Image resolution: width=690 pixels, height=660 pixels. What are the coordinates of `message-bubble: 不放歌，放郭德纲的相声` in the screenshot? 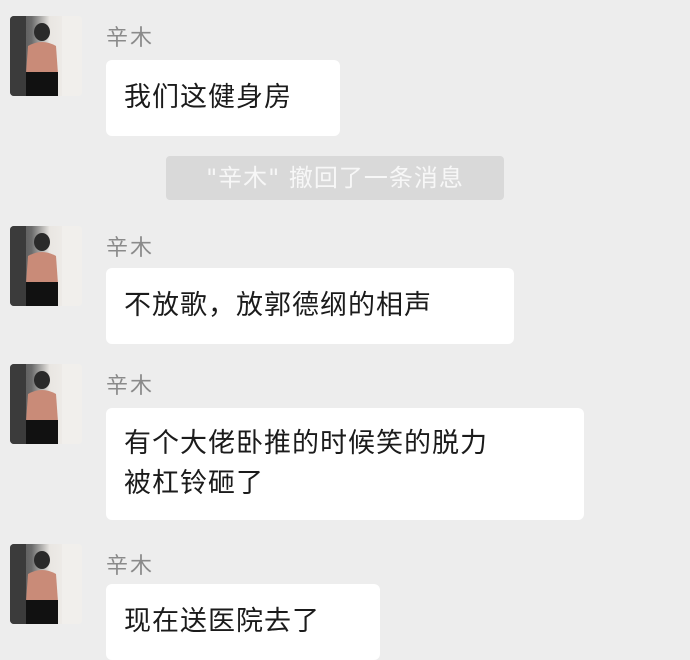 It's located at (310, 306).